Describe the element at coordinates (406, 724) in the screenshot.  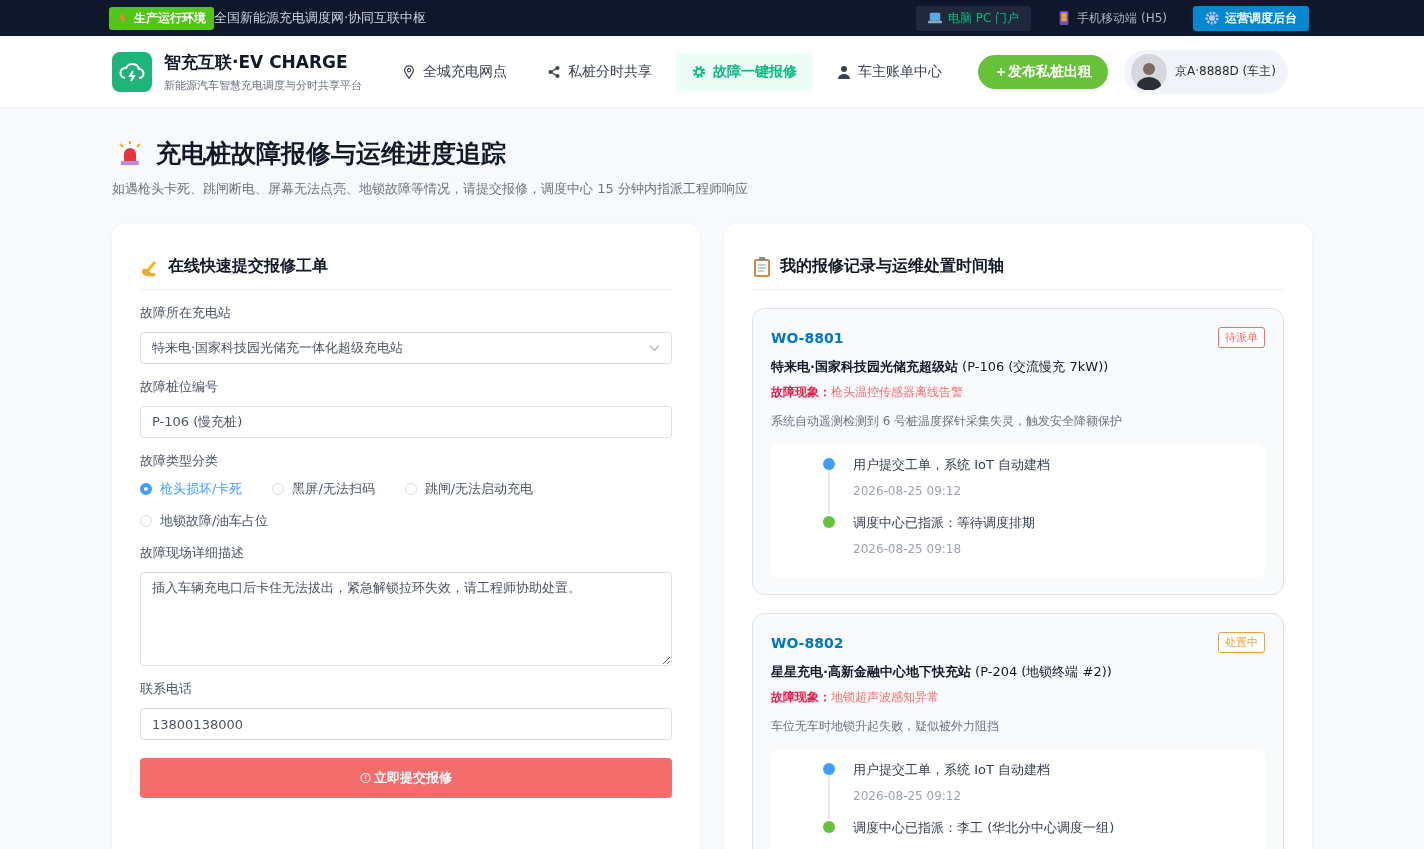
I see `phone-input: 13800138000` at that location.